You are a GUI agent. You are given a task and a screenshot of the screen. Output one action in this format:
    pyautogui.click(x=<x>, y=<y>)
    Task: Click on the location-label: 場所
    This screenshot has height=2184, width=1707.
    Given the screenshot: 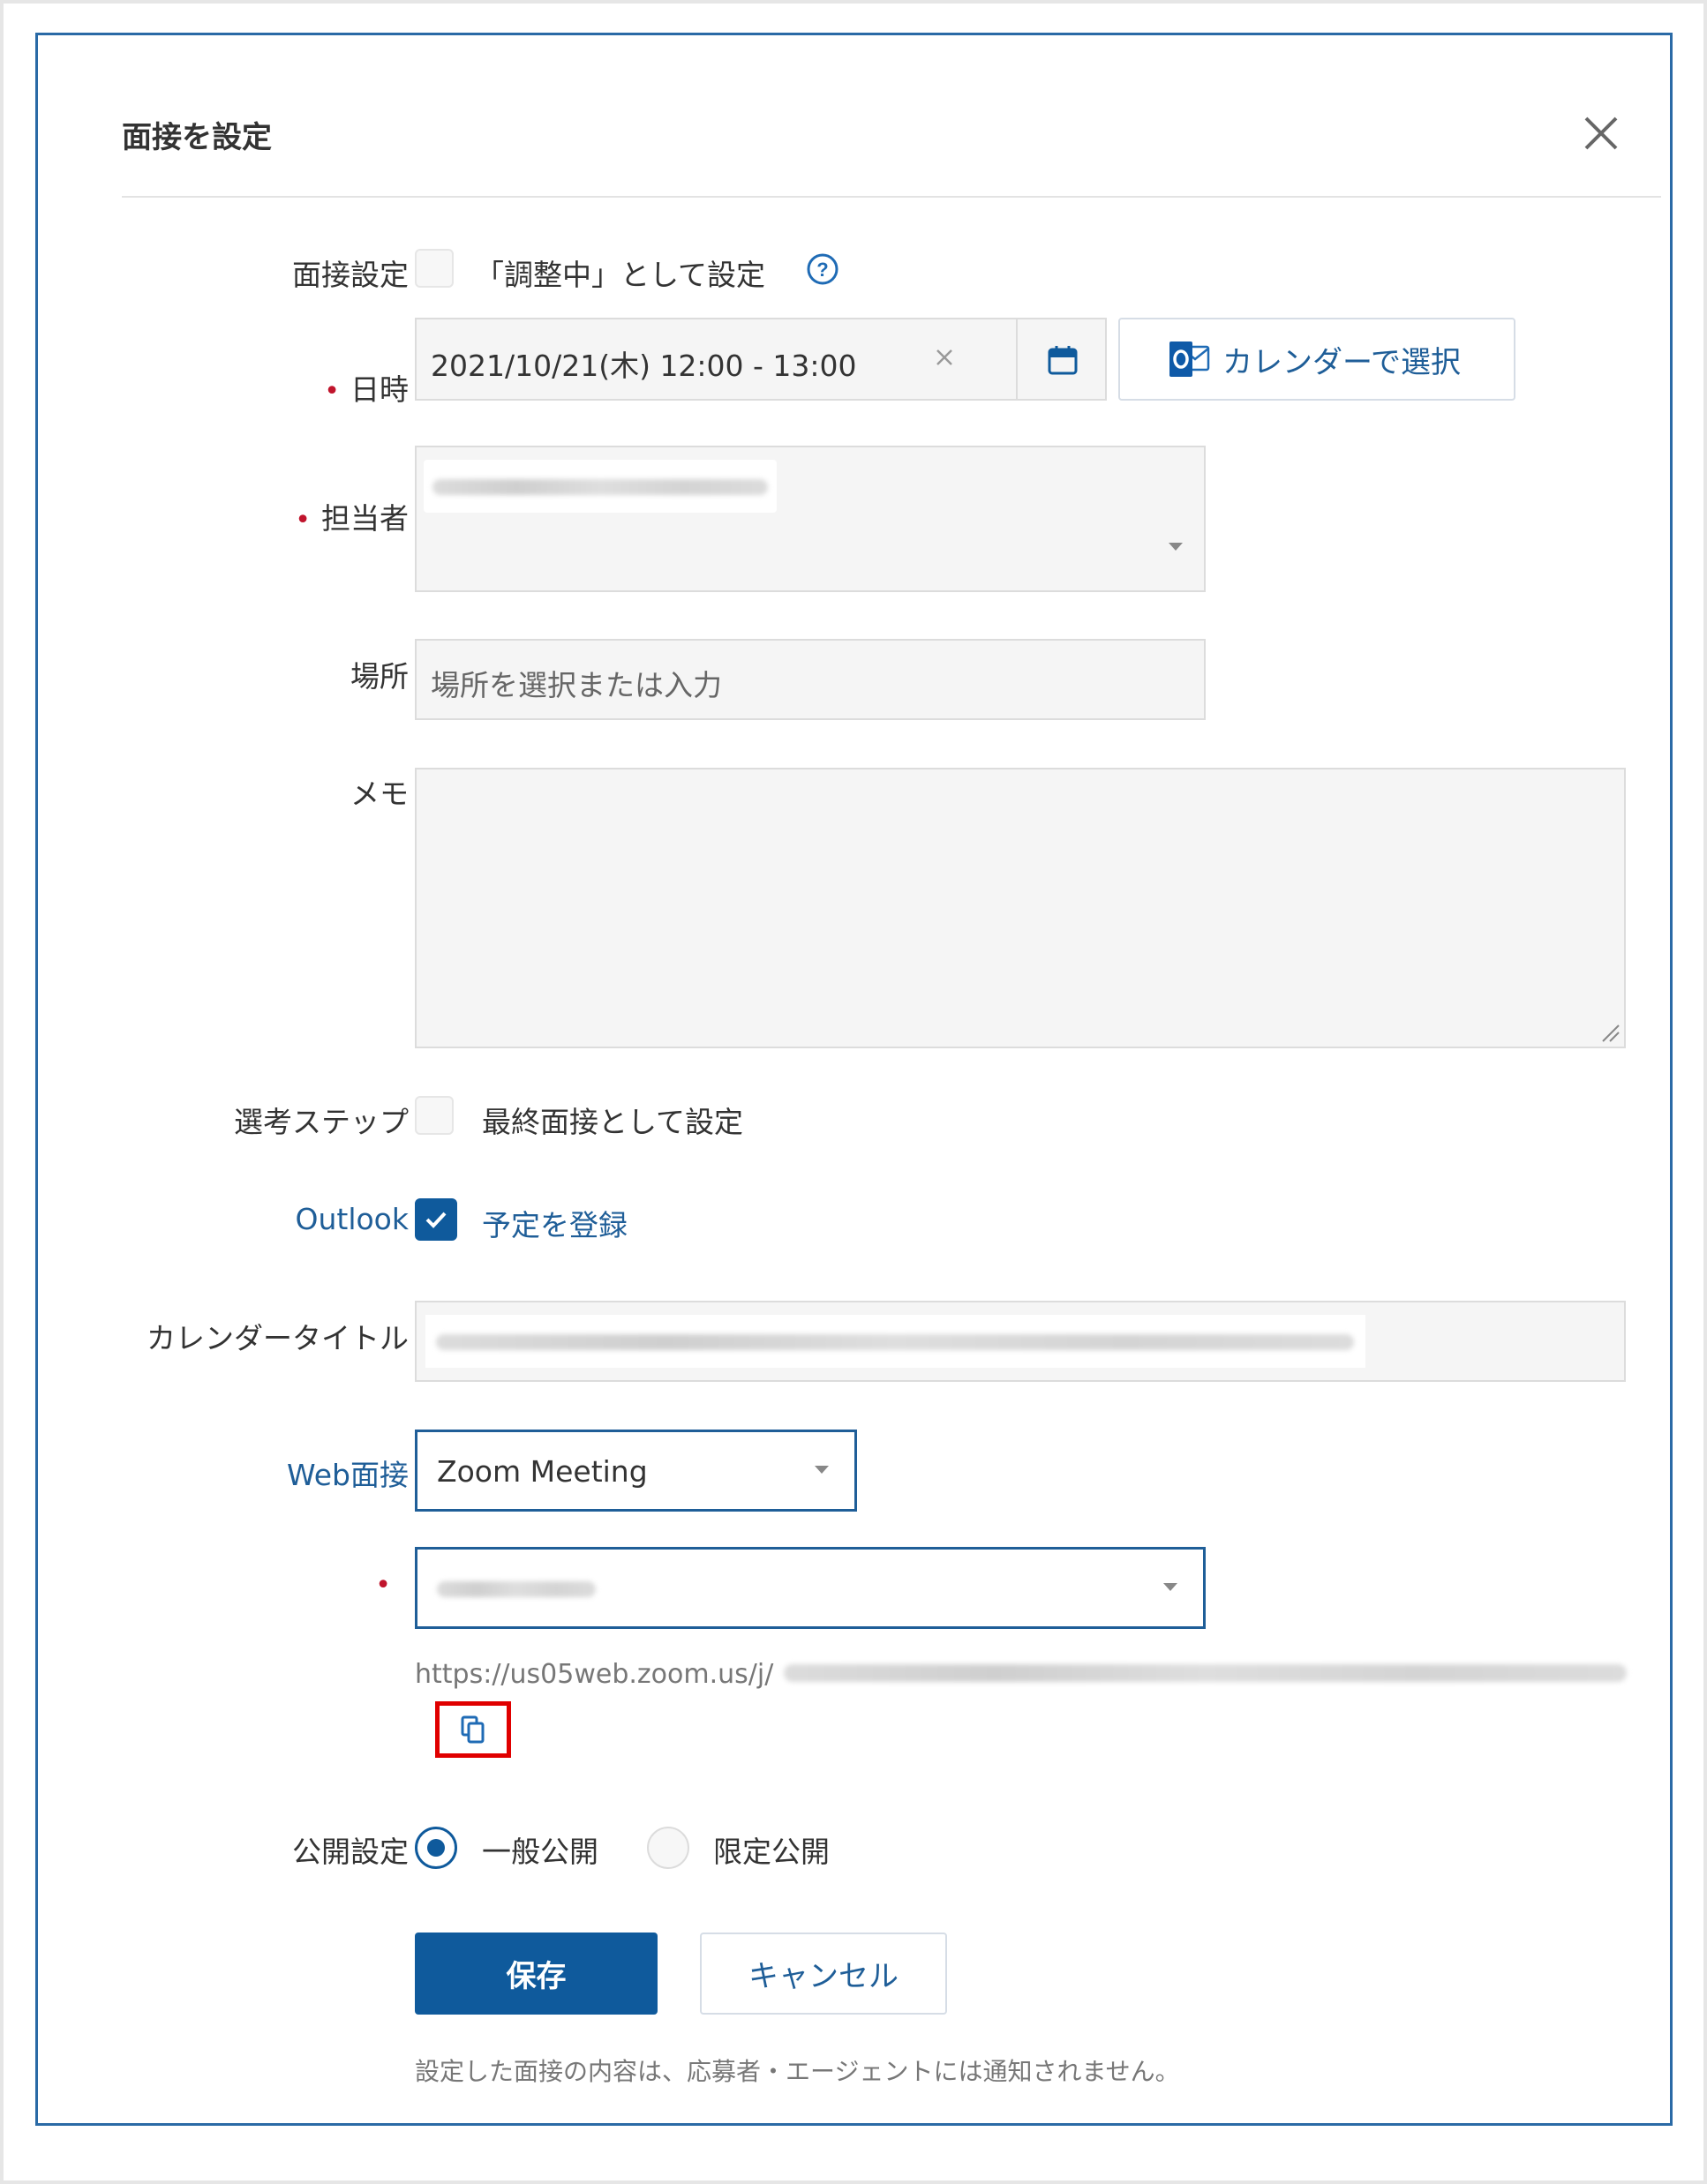 What is the action you would take?
    pyautogui.click(x=379, y=676)
    